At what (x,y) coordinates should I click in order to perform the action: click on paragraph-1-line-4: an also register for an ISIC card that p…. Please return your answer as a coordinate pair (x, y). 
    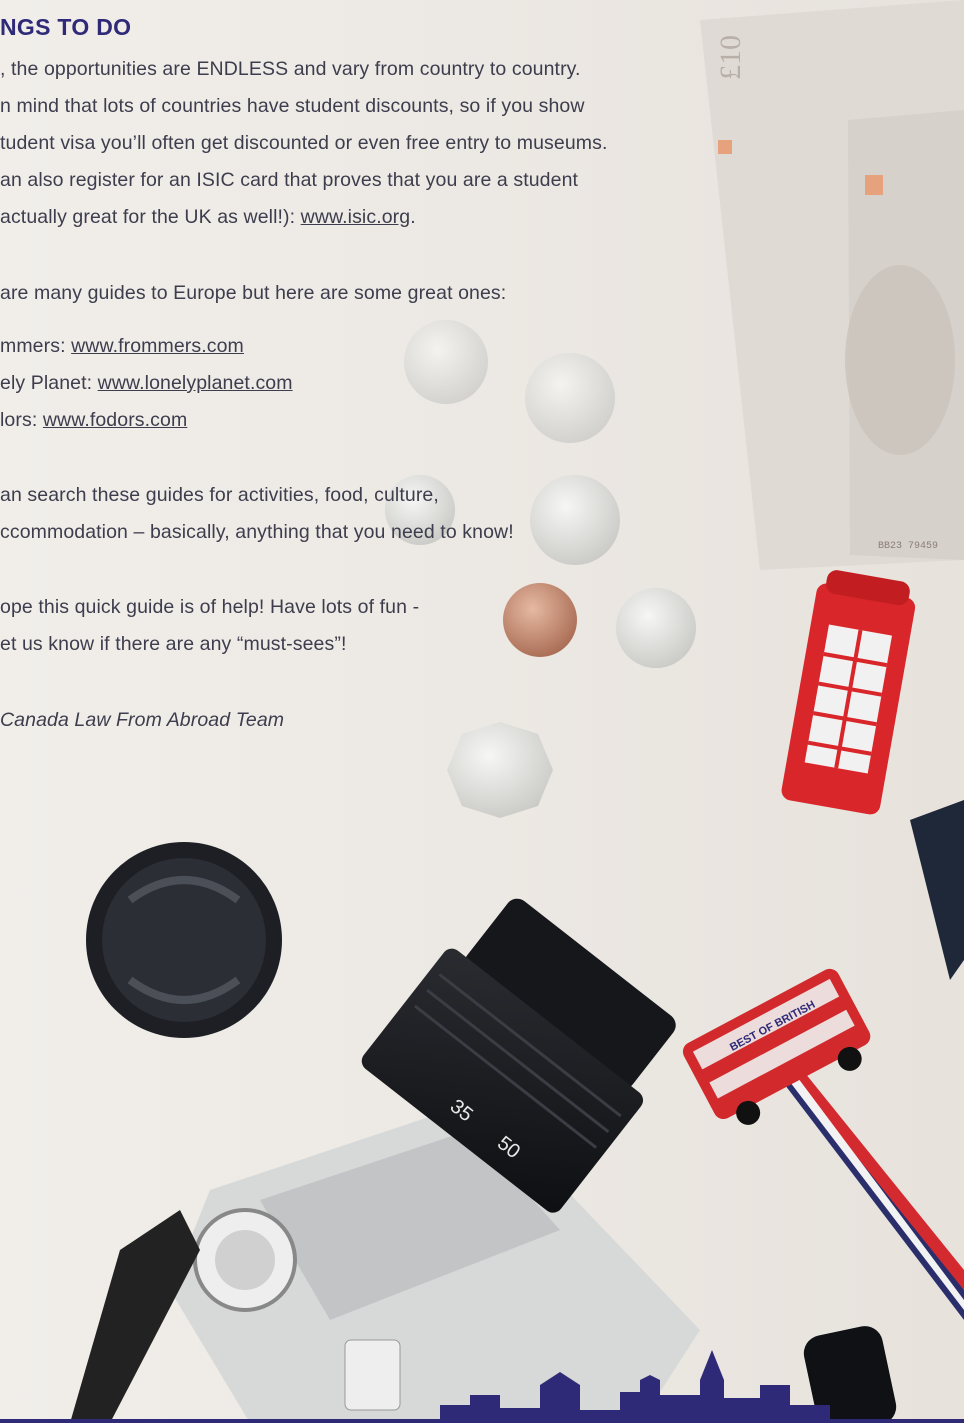
    Looking at the image, I should click on (289, 180).